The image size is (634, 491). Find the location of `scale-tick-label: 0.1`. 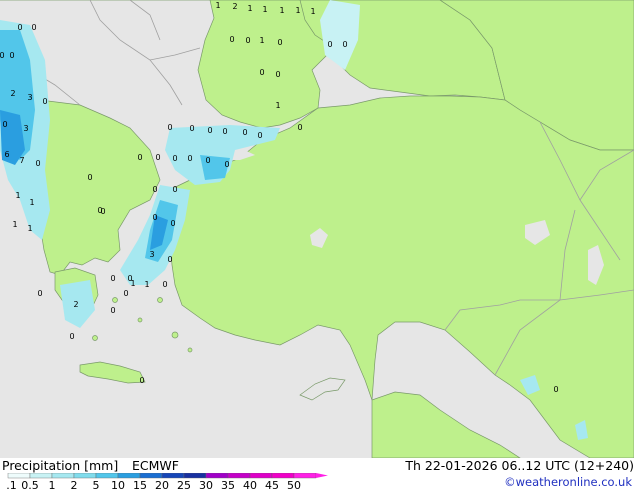

scale-tick-label: 0.1 is located at coordinates (11, 485).